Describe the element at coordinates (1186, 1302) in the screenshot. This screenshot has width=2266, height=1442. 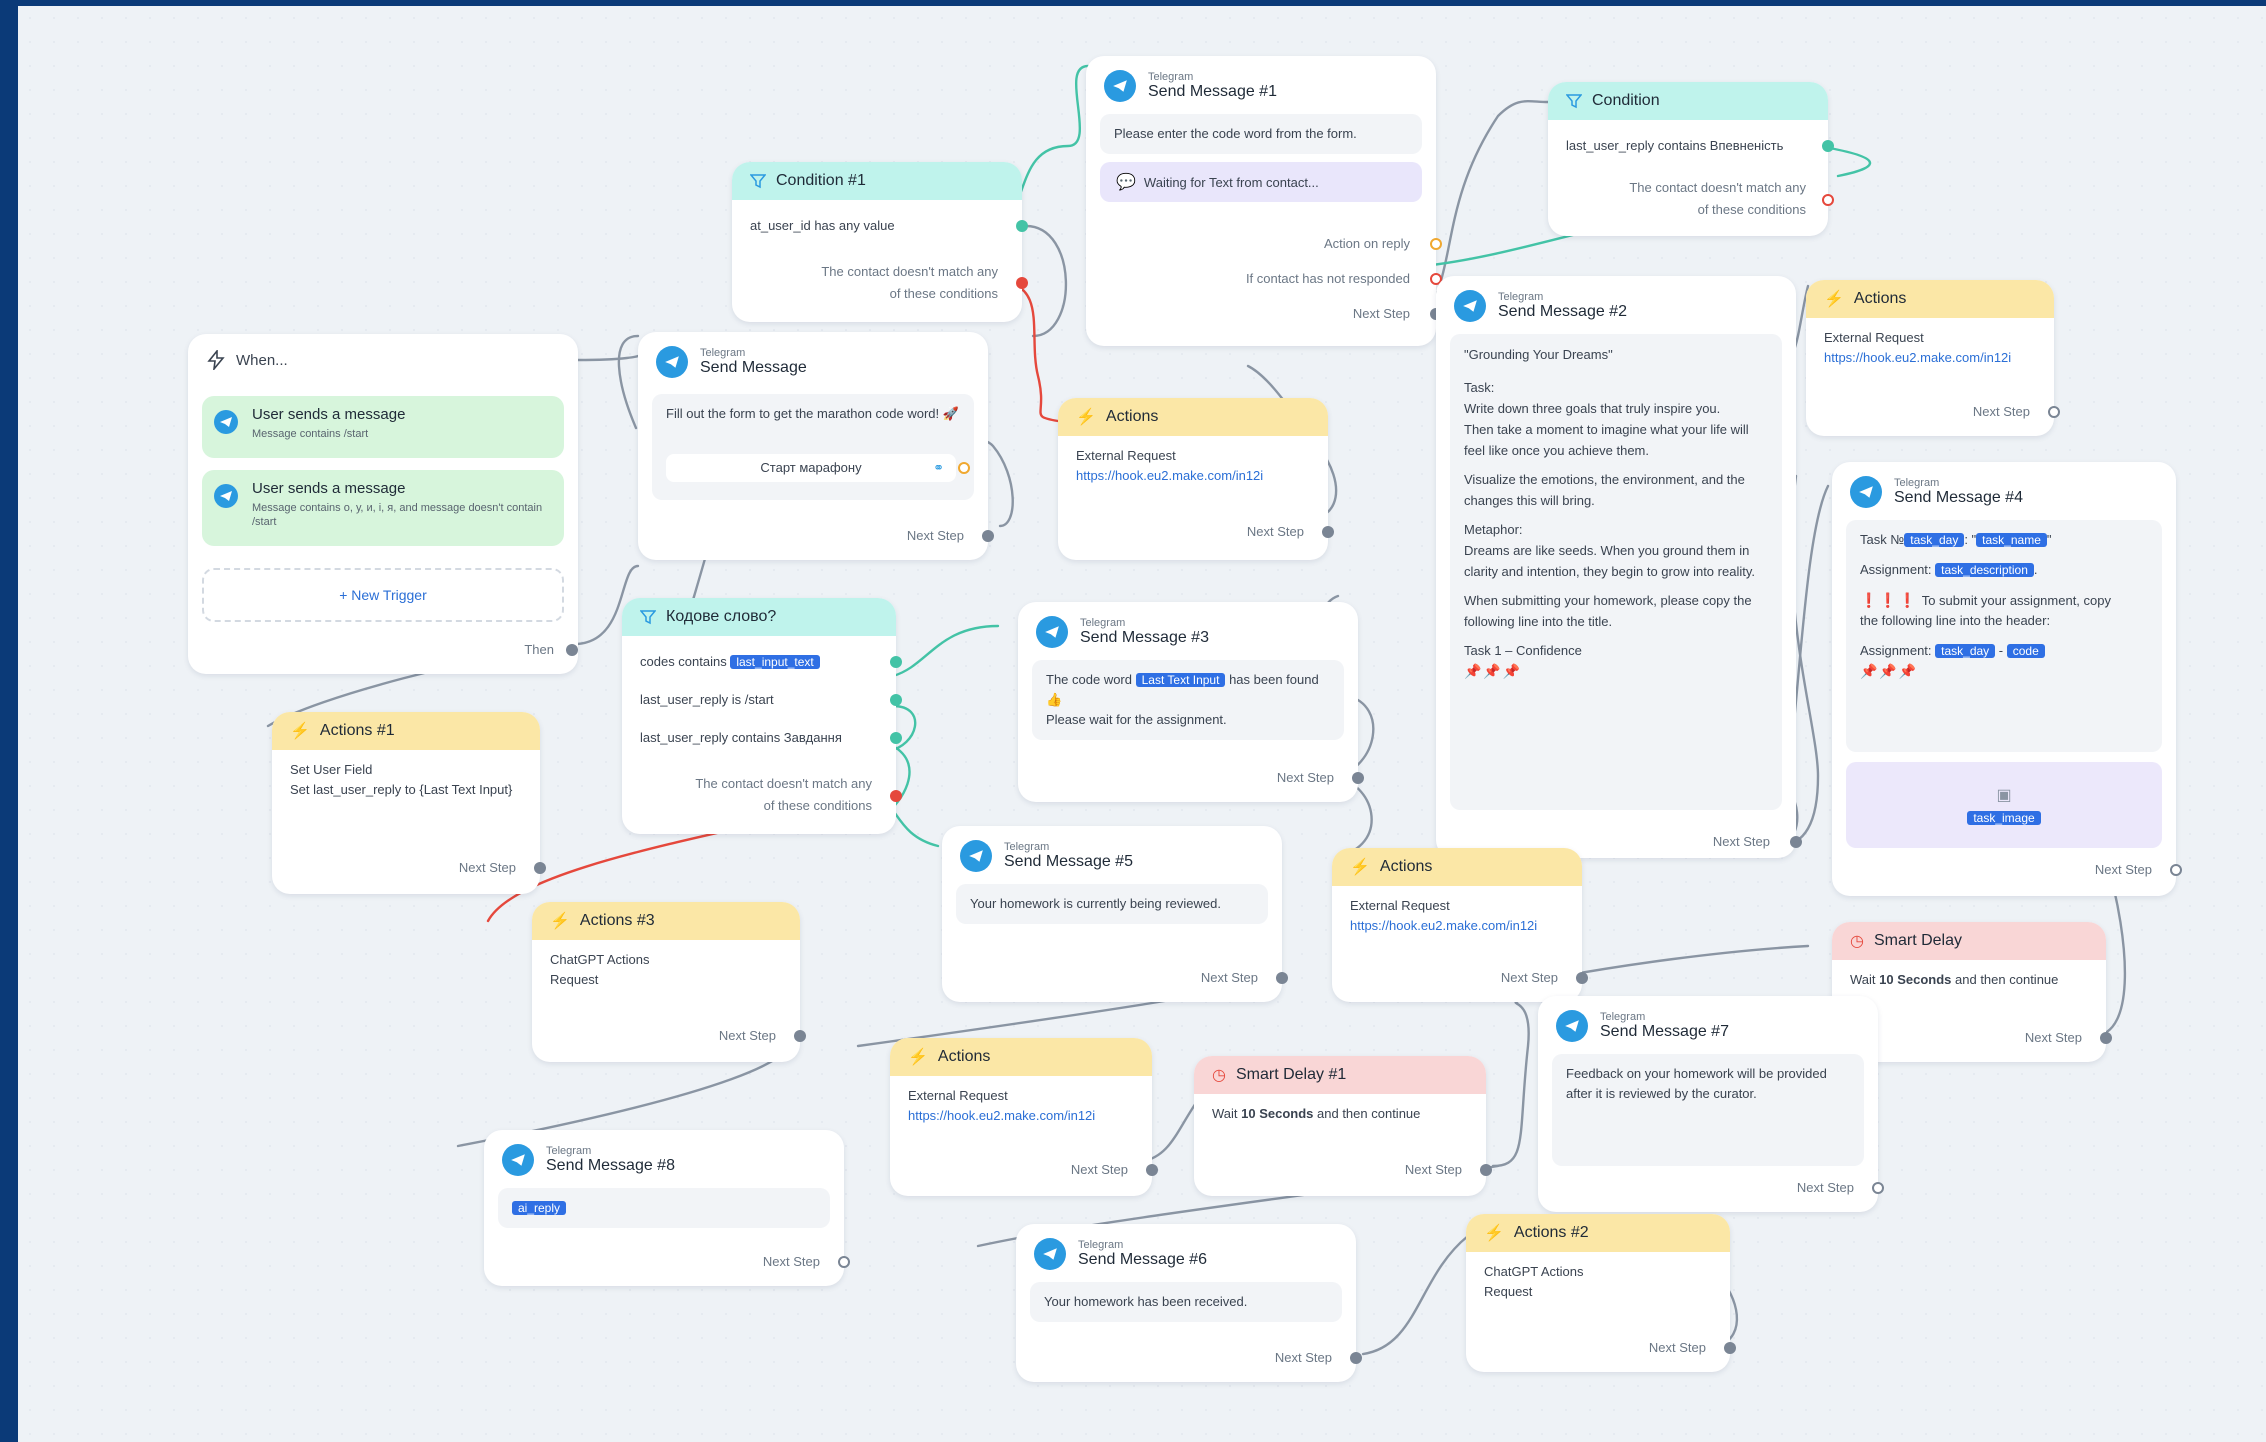
I see `message-text-box: Your homework has been received.` at that location.